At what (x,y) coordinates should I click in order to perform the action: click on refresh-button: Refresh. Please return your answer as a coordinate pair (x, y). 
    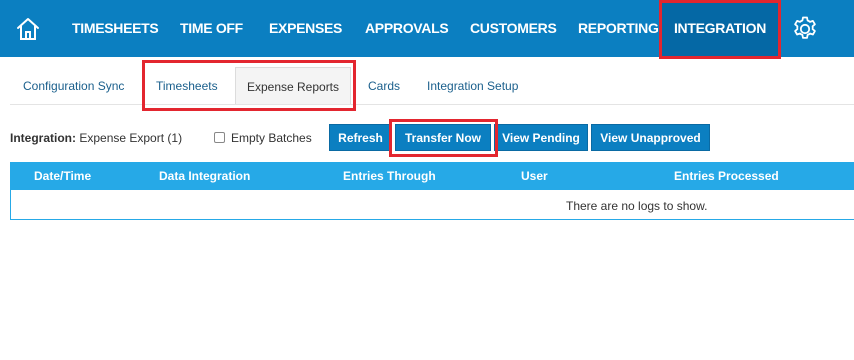
    Looking at the image, I should click on (360, 137).